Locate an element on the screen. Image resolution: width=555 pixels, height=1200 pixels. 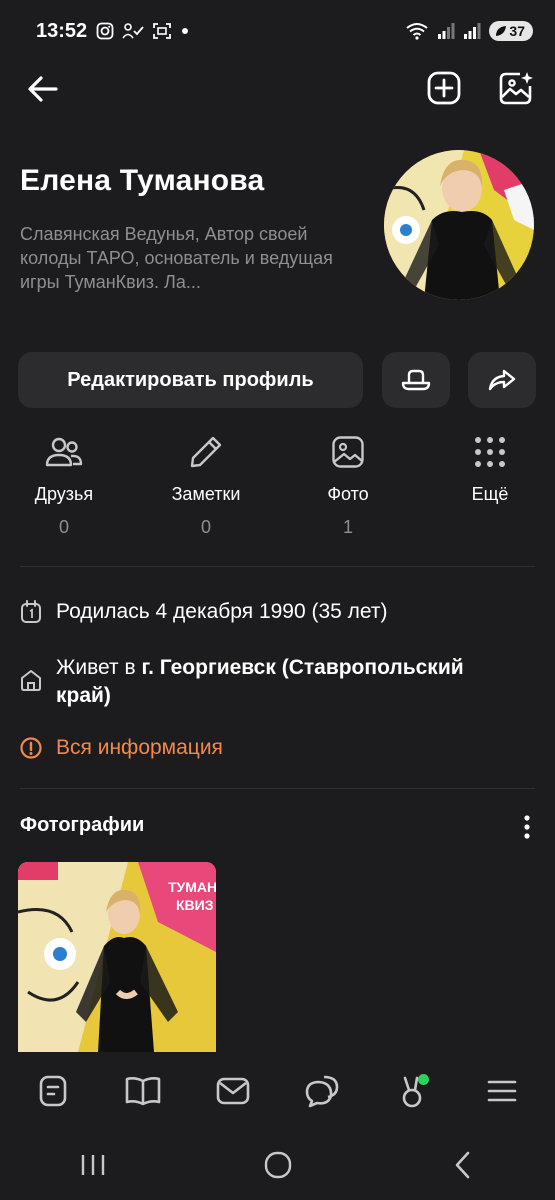
hat-icon is located at coordinates (416, 380).